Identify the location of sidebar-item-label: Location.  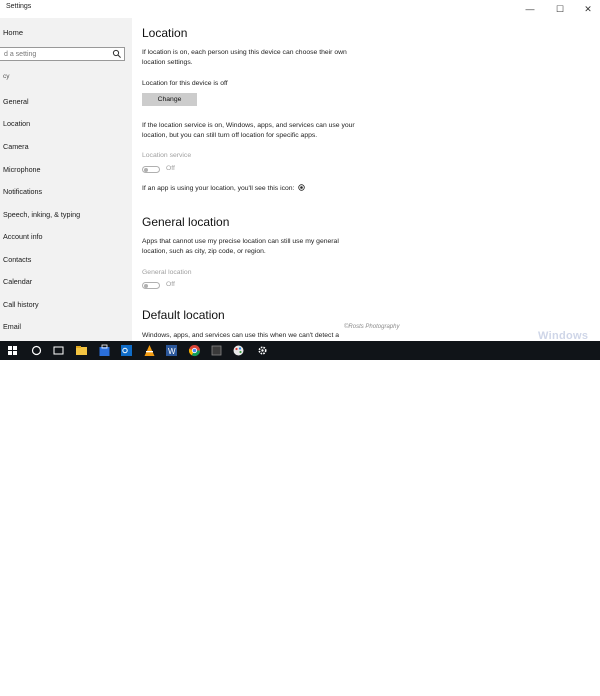
(16, 123).